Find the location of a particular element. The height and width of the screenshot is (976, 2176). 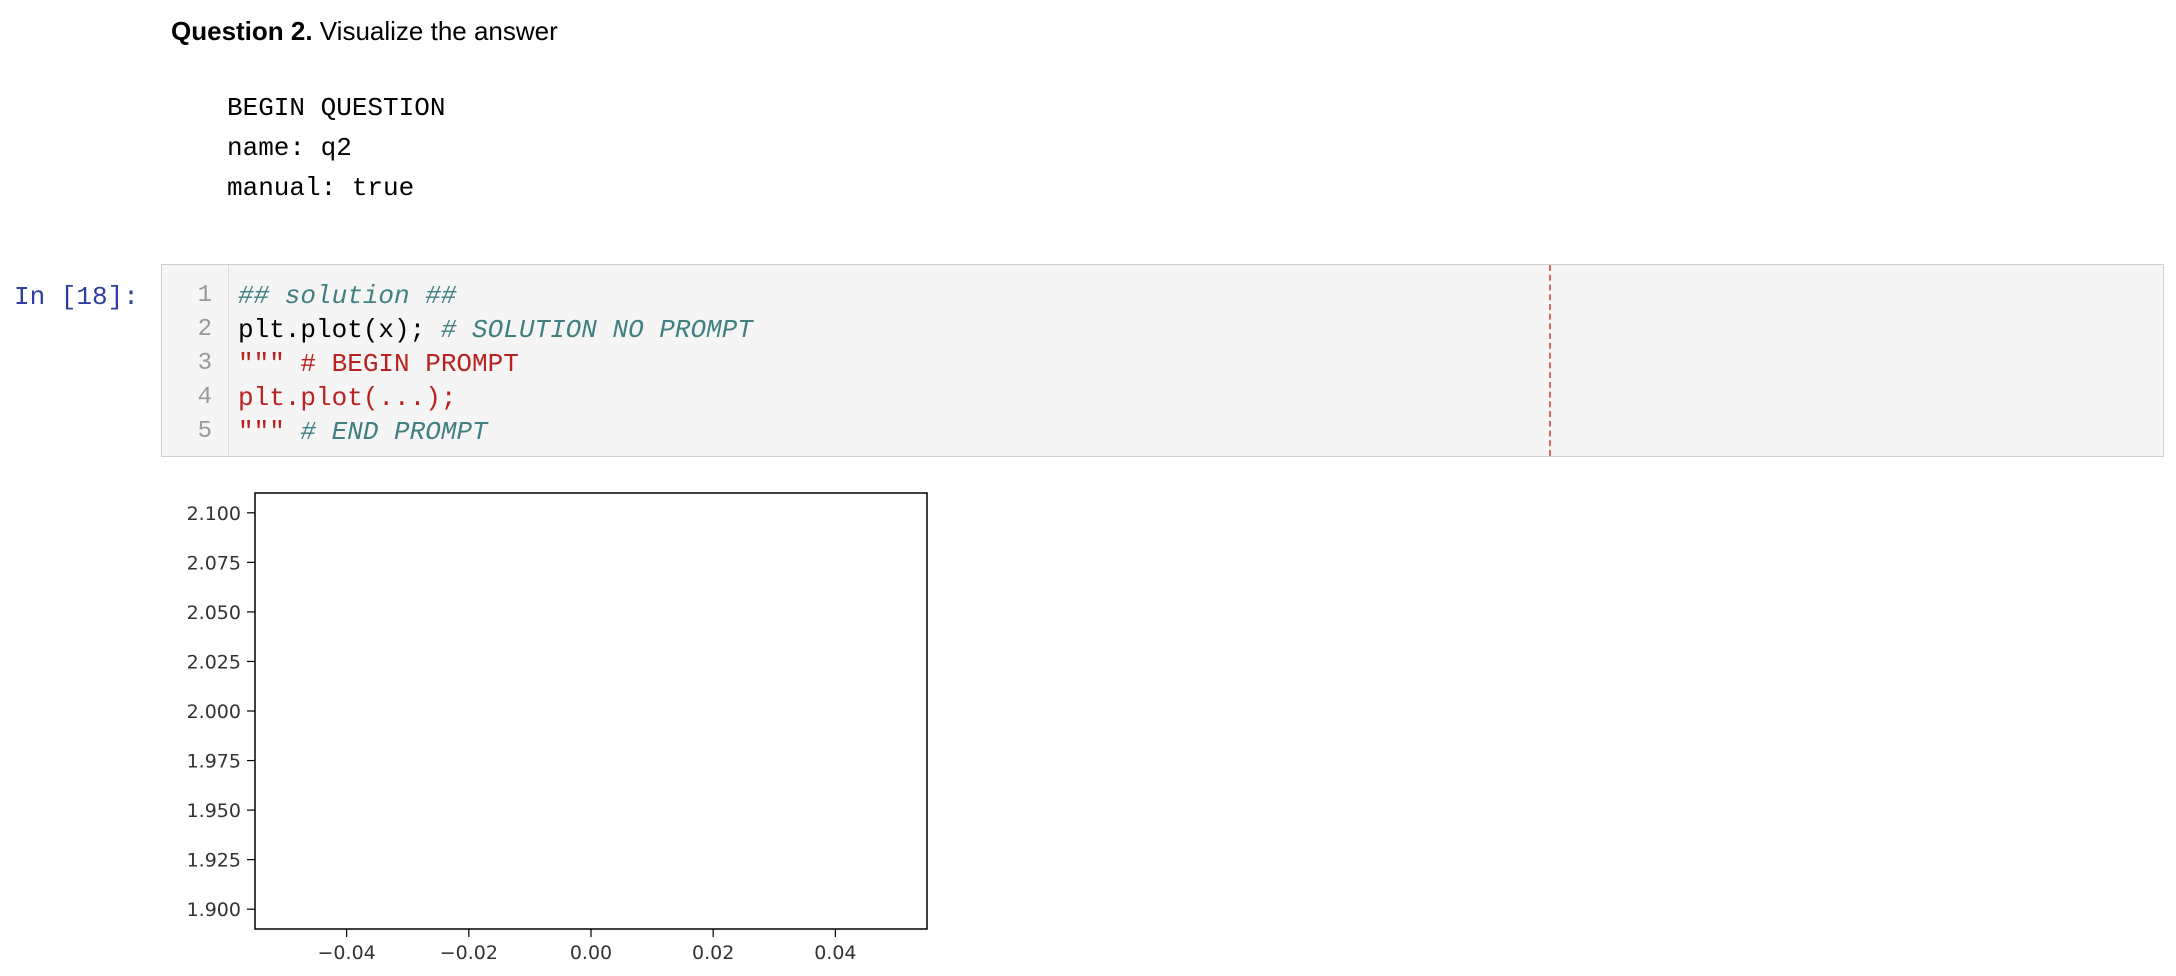

y-tick-label: 2.050 is located at coordinates (214, 613).